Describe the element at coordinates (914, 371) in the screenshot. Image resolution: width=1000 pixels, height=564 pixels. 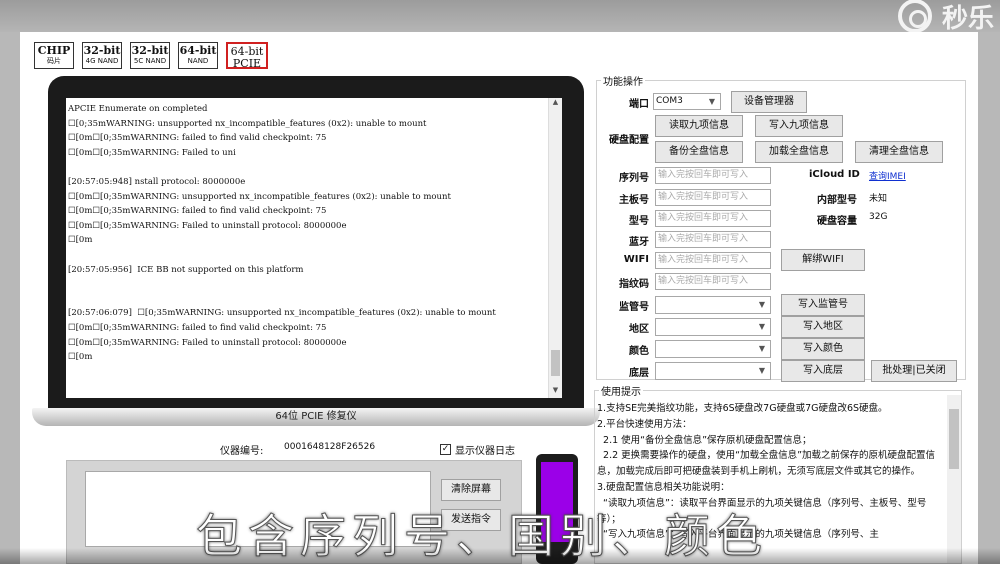
I see `batch-process-button: 批处理|已关闭` at that location.